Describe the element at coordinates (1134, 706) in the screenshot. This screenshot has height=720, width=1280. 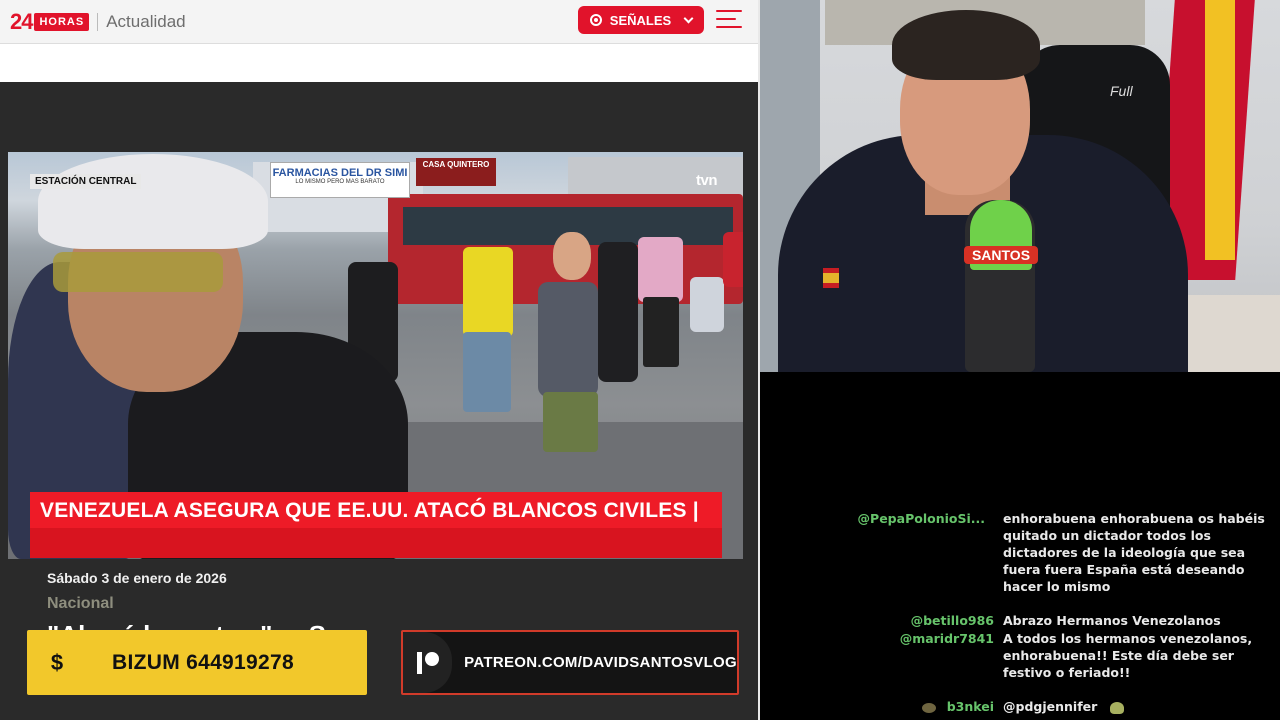
I see `chat-text-row: @pdgjennifer` at that location.